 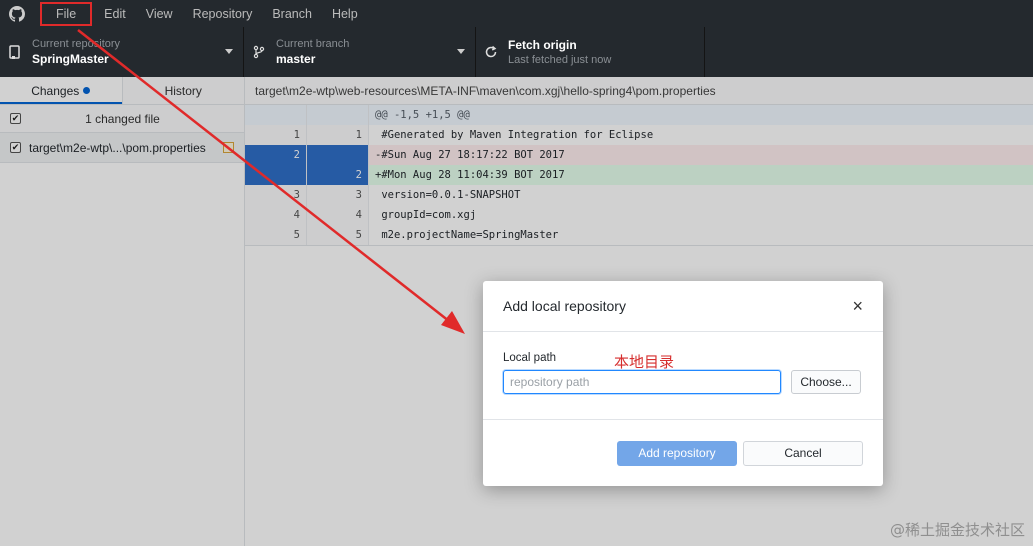 What do you see at coordinates (159, 14) in the screenshot?
I see `menu-view: View` at bounding box center [159, 14].